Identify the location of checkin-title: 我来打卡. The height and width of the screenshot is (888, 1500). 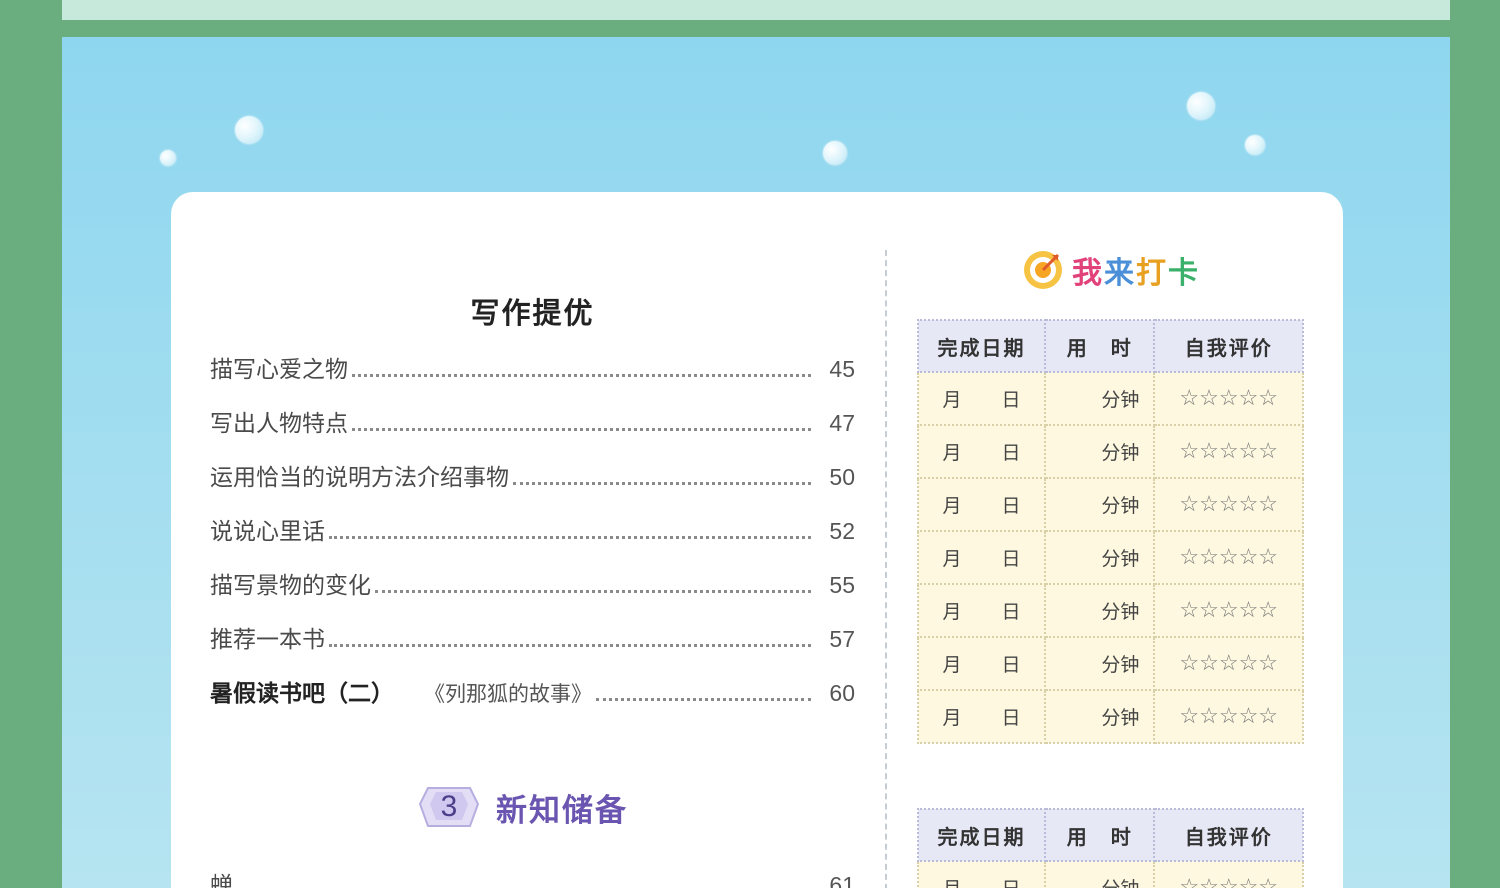
(1136, 273).